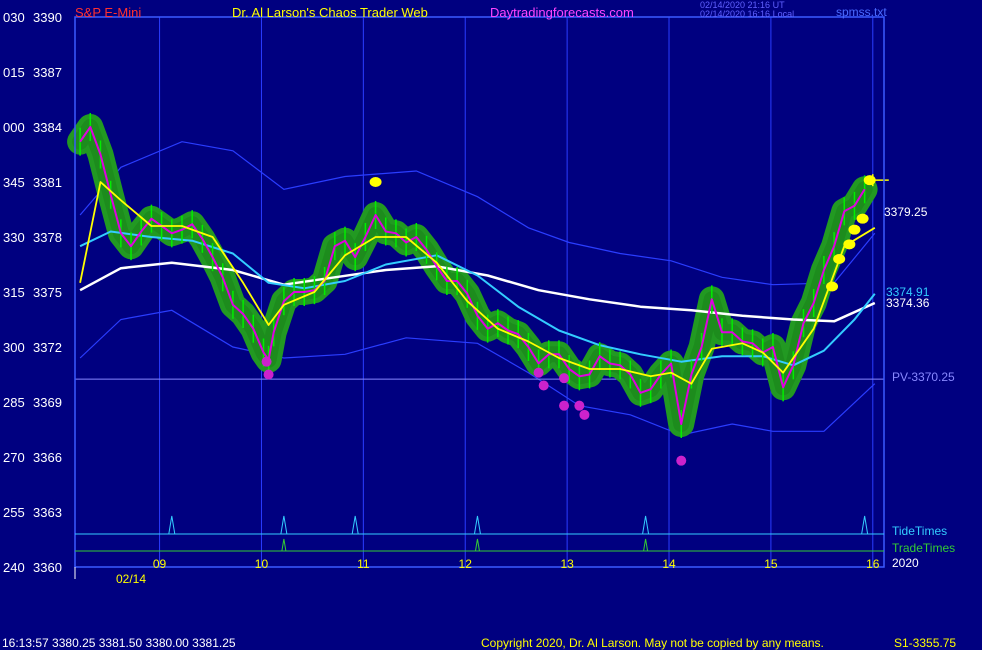  What do you see at coordinates (14, 457) in the screenshot?
I see `y-tick-left: 270` at bounding box center [14, 457].